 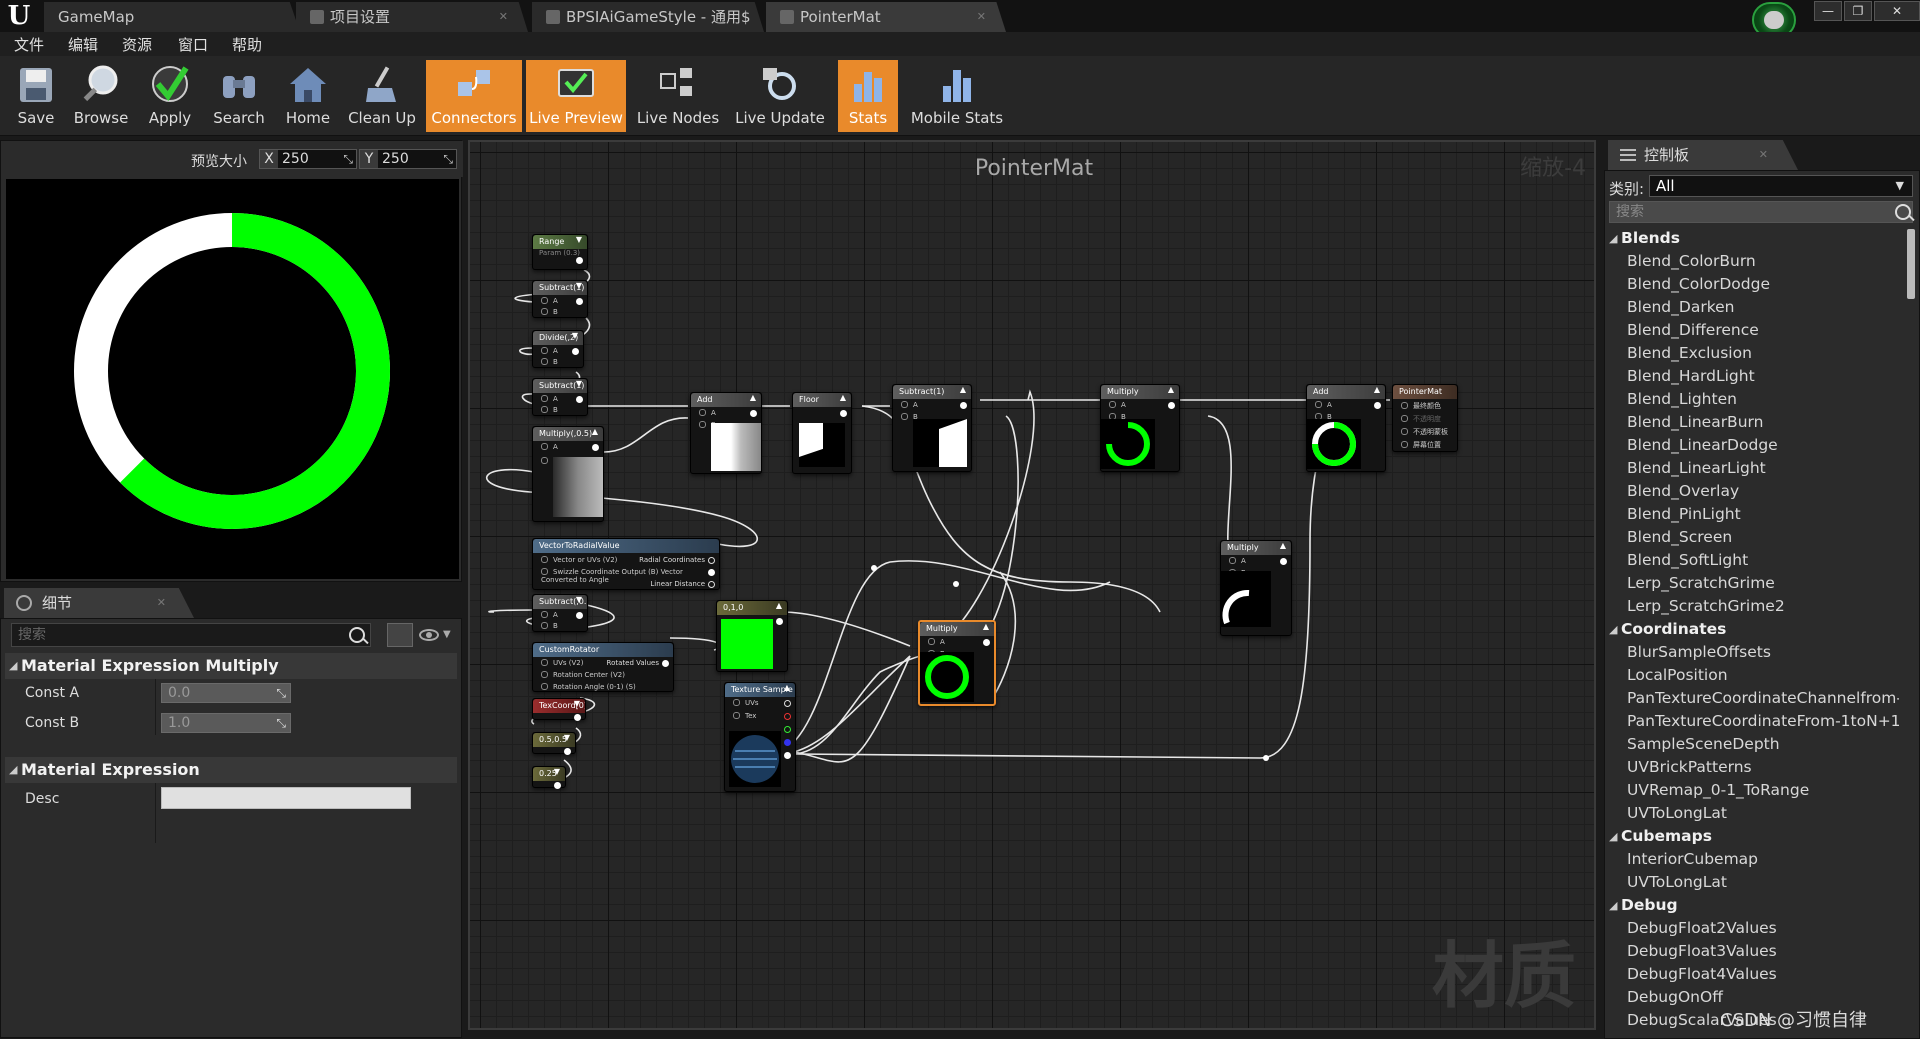 I want to click on connectors-button: Connectors, so click(x=474, y=96).